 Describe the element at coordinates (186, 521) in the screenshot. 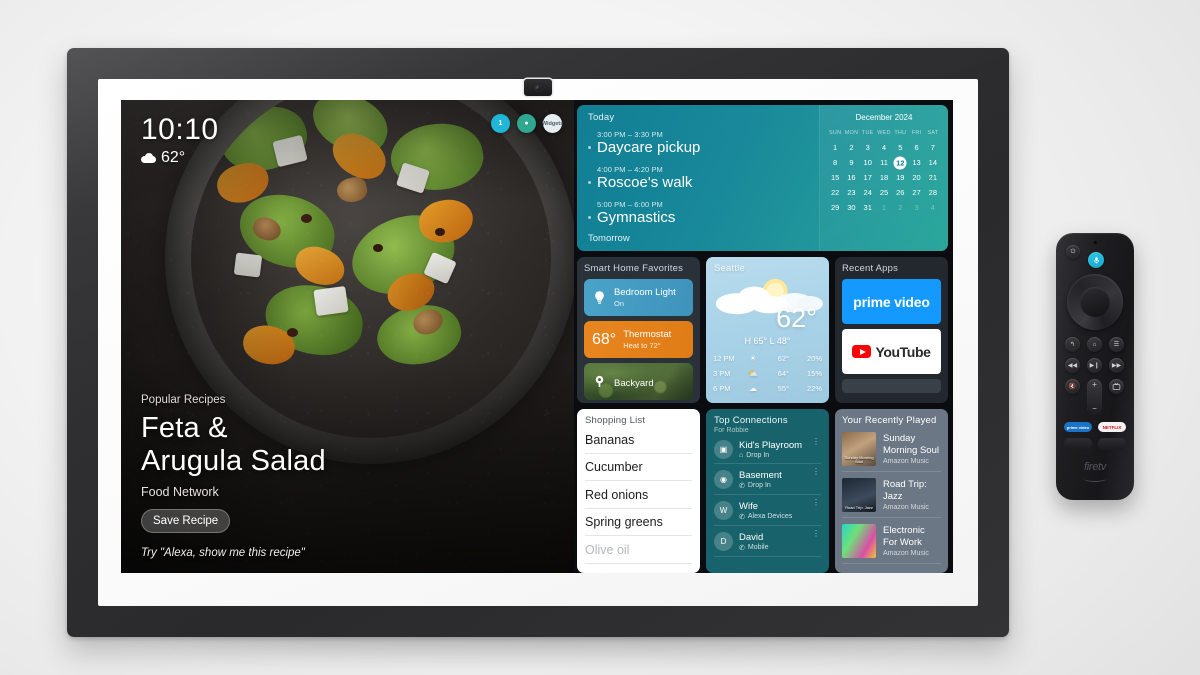

I see `save-recipe-button: Save Recipe` at that location.